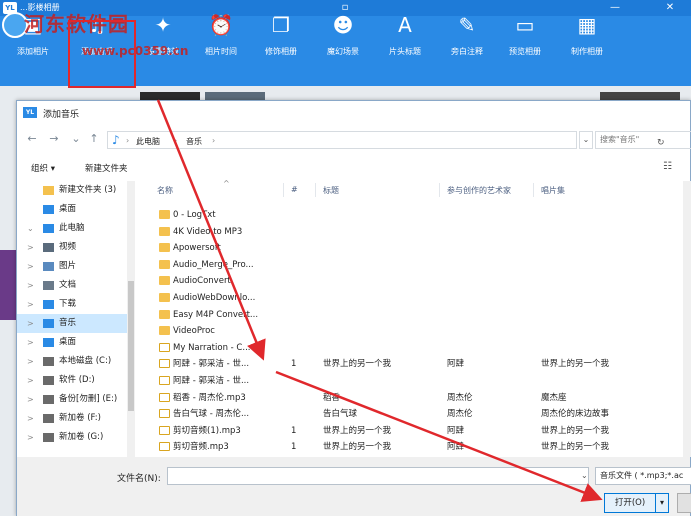 This screenshot has height=516, width=691. What do you see at coordinates (72, 228) in the screenshot?
I see `tree-item: ⌄ 此电脑` at bounding box center [72, 228].